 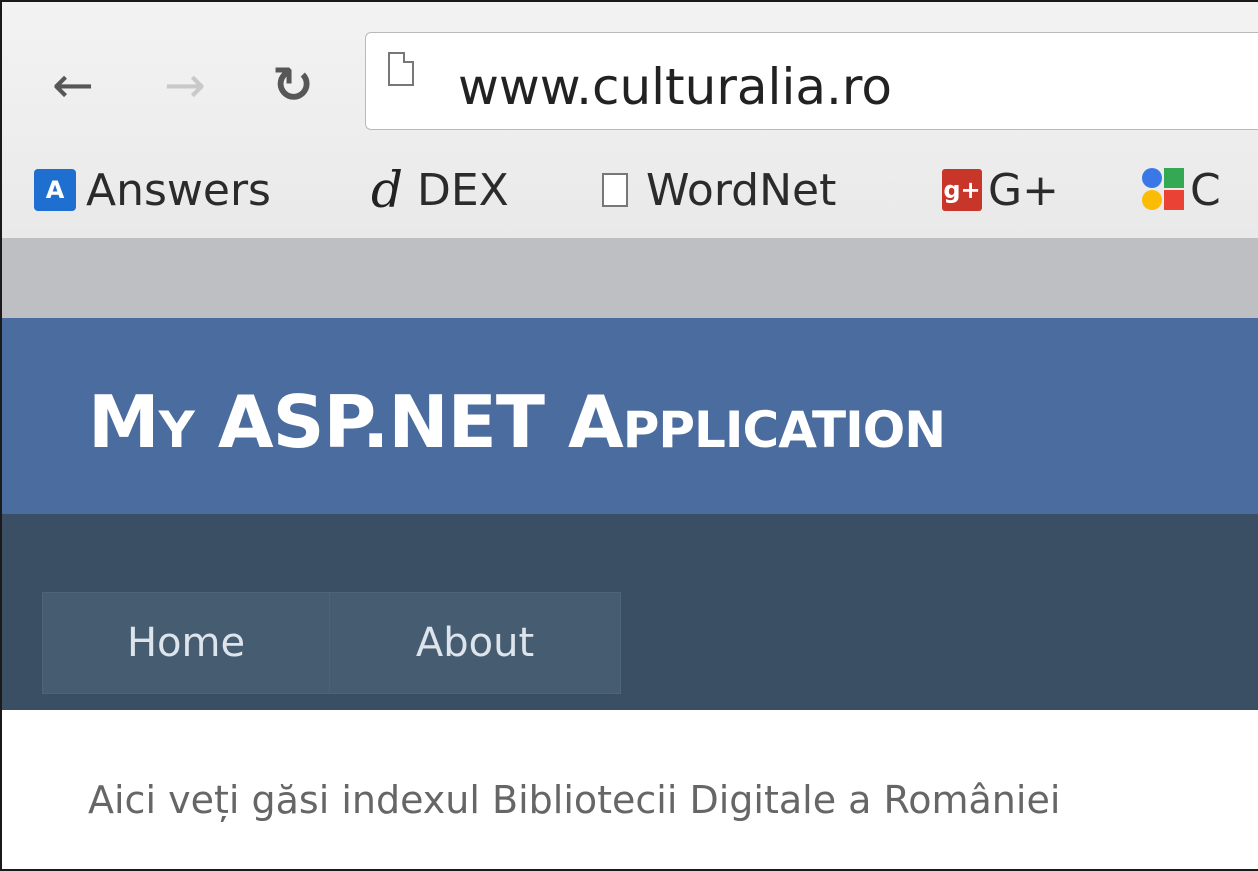 I want to click on dex-icon: d, so click(x=386, y=190).